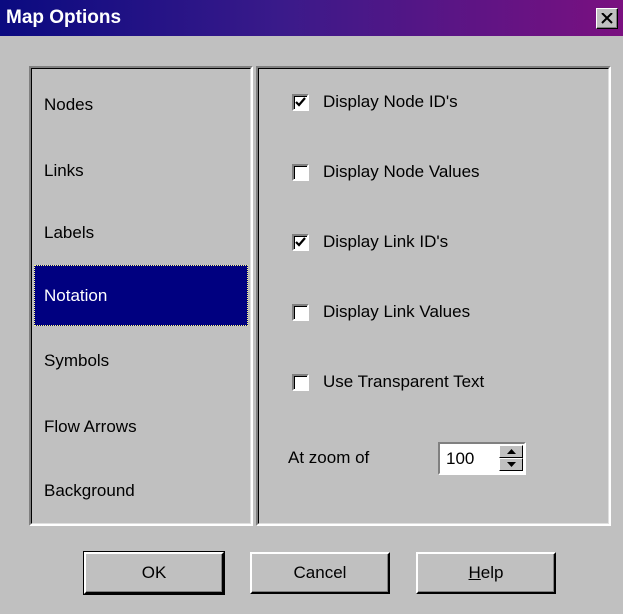 This screenshot has width=623, height=614. What do you see at coordinates (64, 170) in the screenshot?
I see `nav-item-label: Links` at bounding box center [64, 170].